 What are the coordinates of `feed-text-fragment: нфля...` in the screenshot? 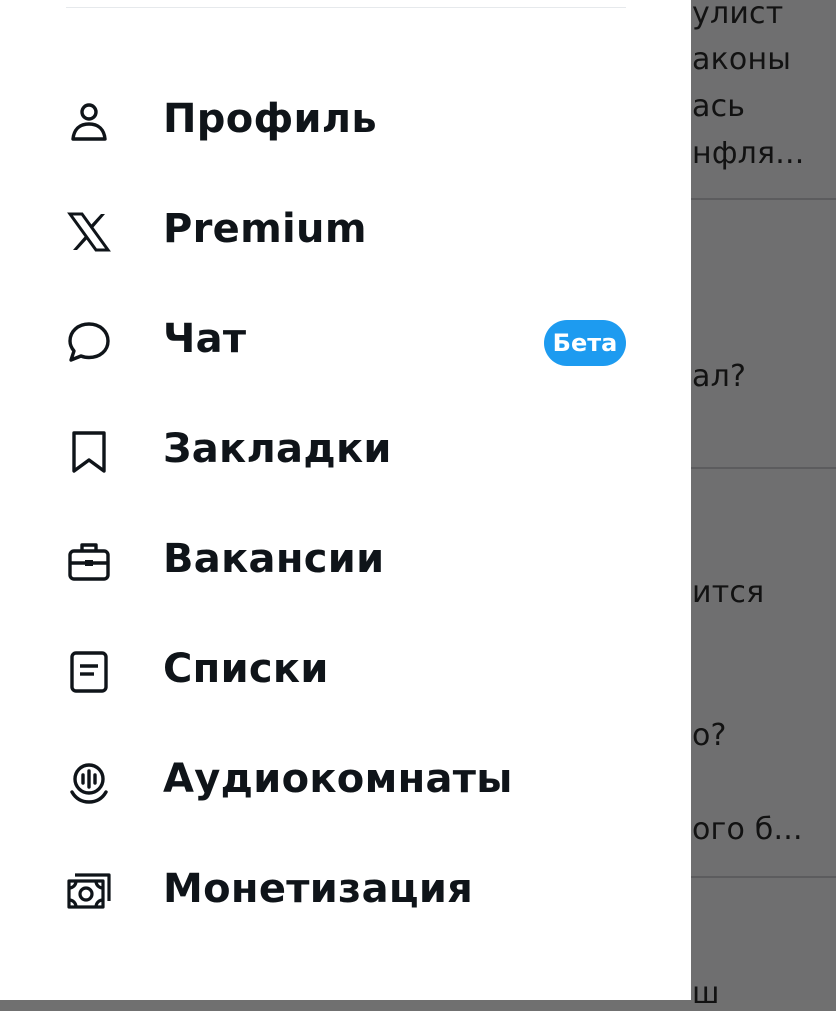 It's located at (748, 153).